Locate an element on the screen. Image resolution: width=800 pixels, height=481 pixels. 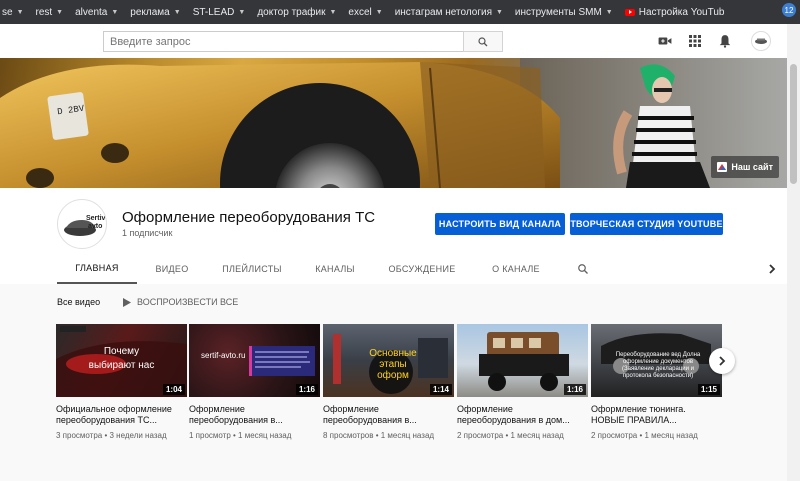
create-video-button is located at coordinates (665, 41).